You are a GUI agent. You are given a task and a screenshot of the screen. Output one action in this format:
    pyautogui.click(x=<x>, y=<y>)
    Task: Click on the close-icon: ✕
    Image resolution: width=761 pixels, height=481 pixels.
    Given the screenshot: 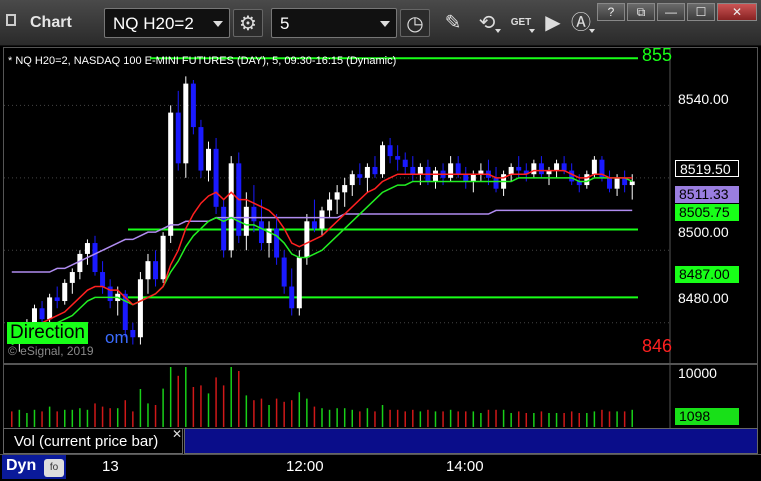 What is the action you would take?
    pyautogui.click(x=177, y=434)
    